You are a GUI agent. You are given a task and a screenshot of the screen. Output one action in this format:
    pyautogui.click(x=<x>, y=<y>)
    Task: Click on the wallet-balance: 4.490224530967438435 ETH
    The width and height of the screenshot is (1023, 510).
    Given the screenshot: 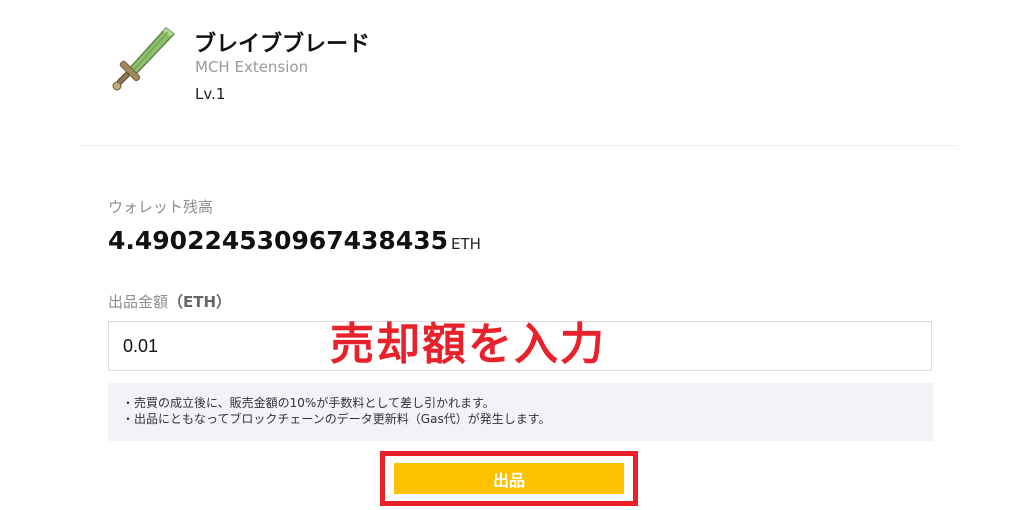 What is the action you would take?
    pyautogui.click(x=294, y=240)
    